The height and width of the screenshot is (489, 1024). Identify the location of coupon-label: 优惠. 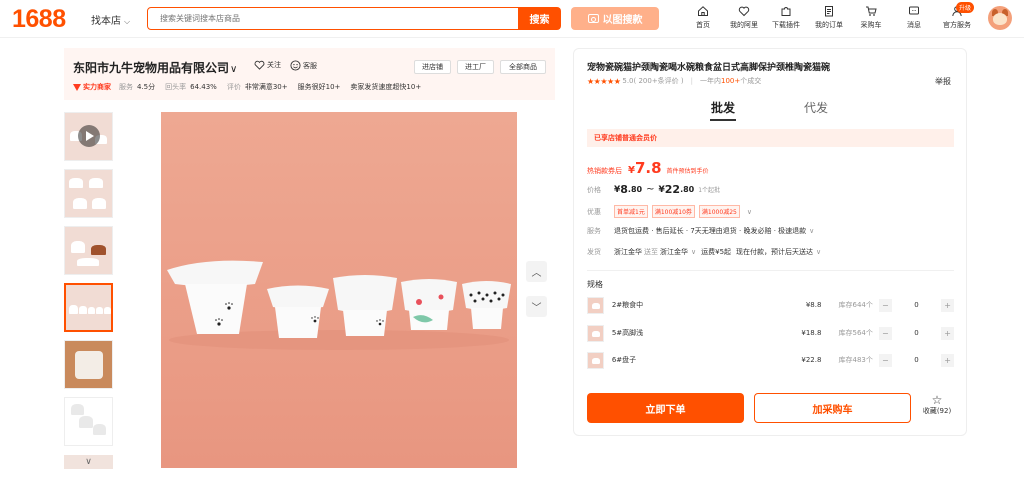
(594, 211).